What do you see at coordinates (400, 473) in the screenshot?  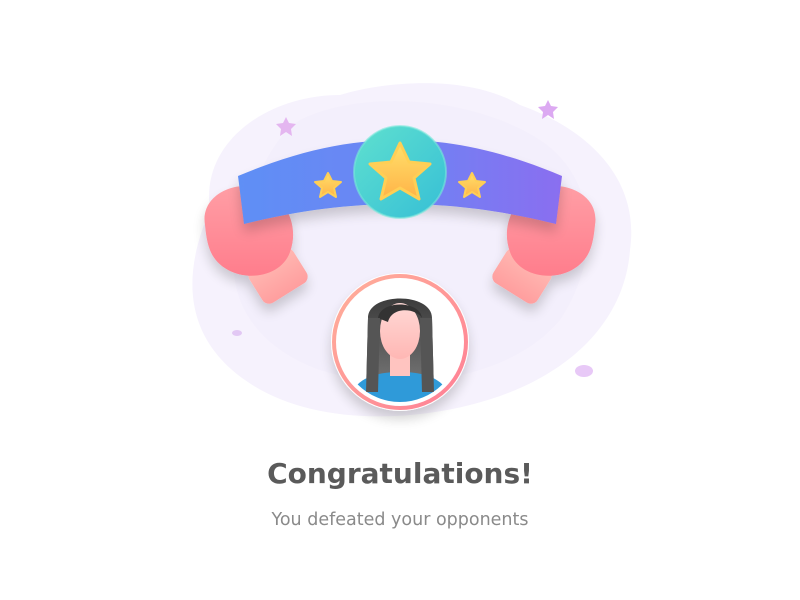 I see `page-title: Congratulations!` at bounding box center [400, 473].